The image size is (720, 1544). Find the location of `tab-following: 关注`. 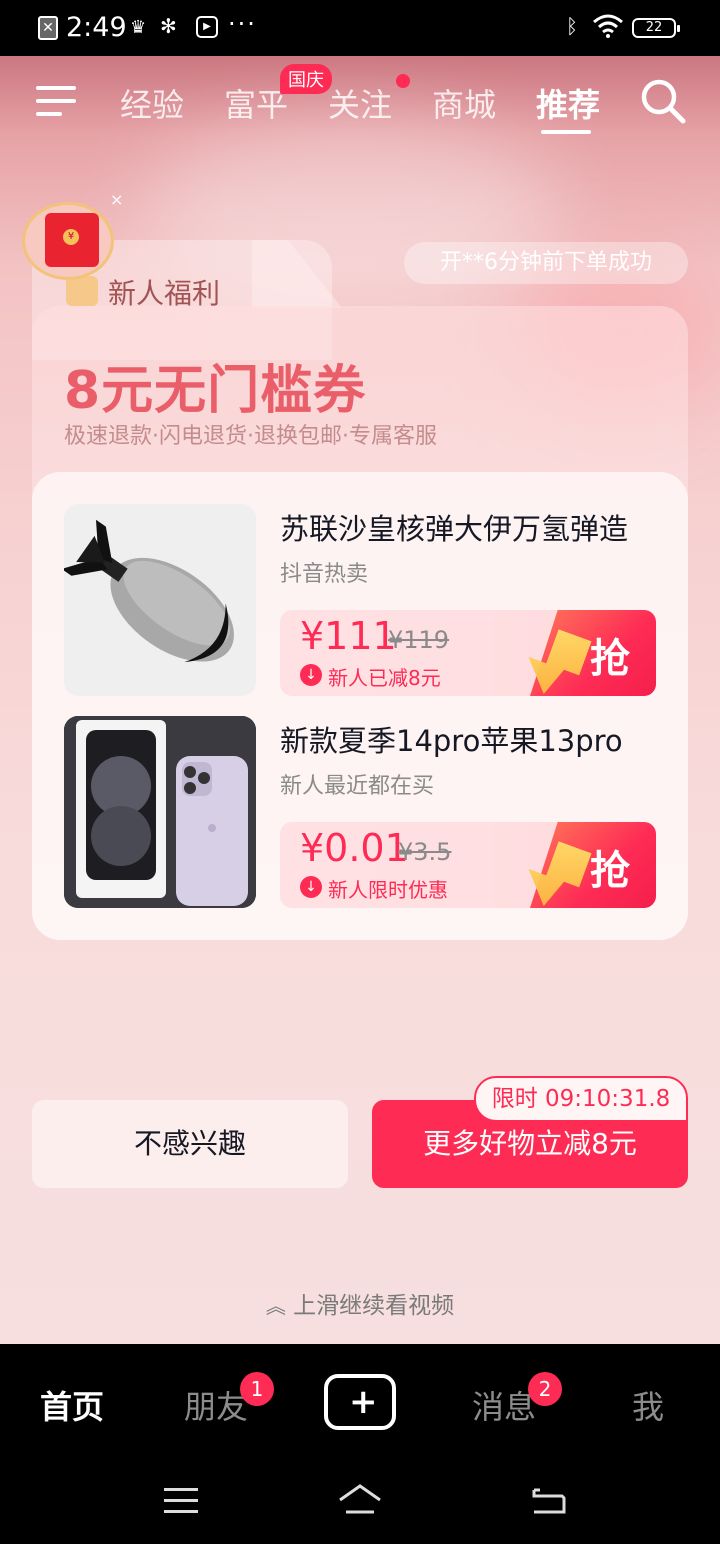

tab-following: 关注 is located at coordinates (360, 103).